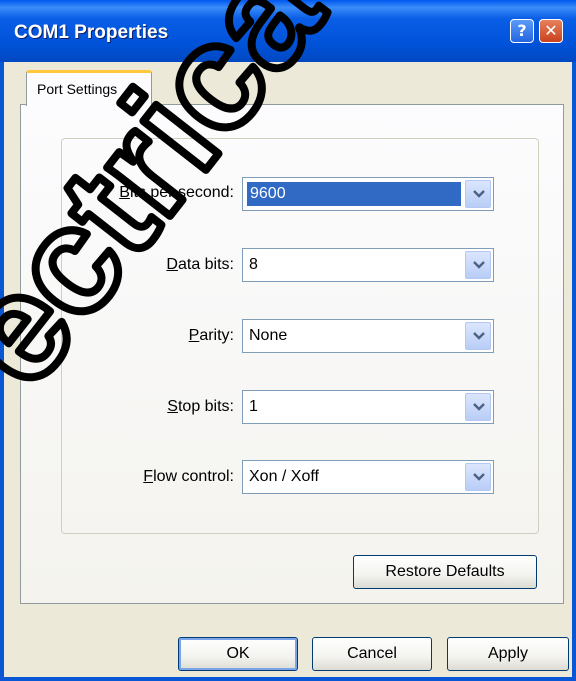 This screenshot has width=576, height=681. Describe the element at coordinates (354, 194) in the screenshot. I see `bits-per-second-value: 9600` at that location.